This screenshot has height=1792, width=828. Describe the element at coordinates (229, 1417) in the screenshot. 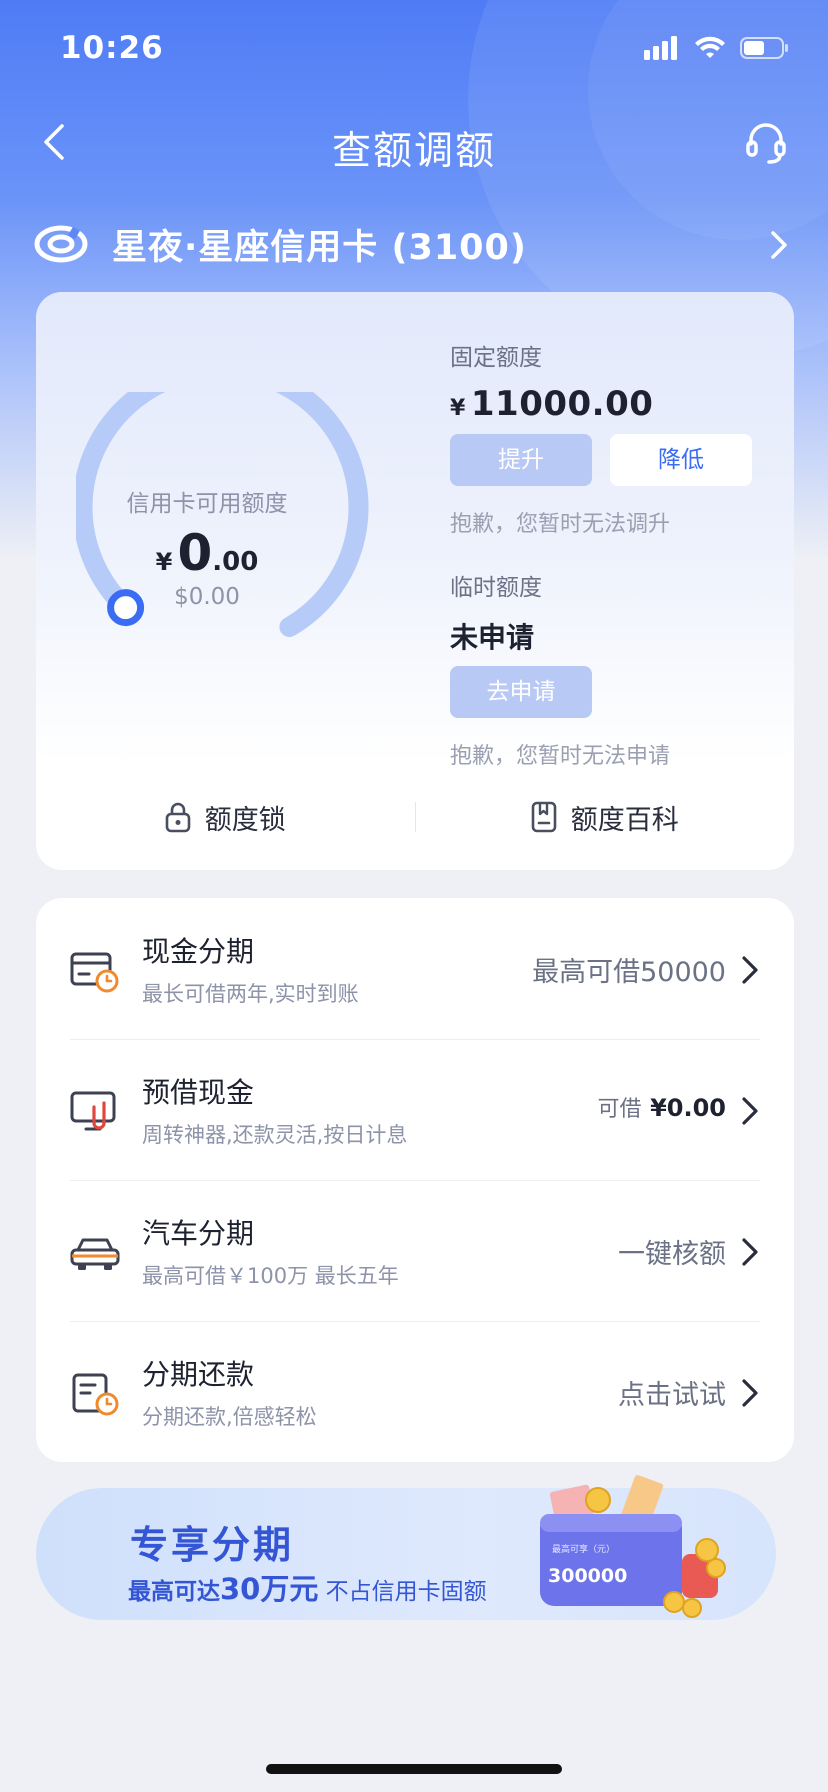

I see `service-subtitle: 分期还款,倍感轻松` at that location.